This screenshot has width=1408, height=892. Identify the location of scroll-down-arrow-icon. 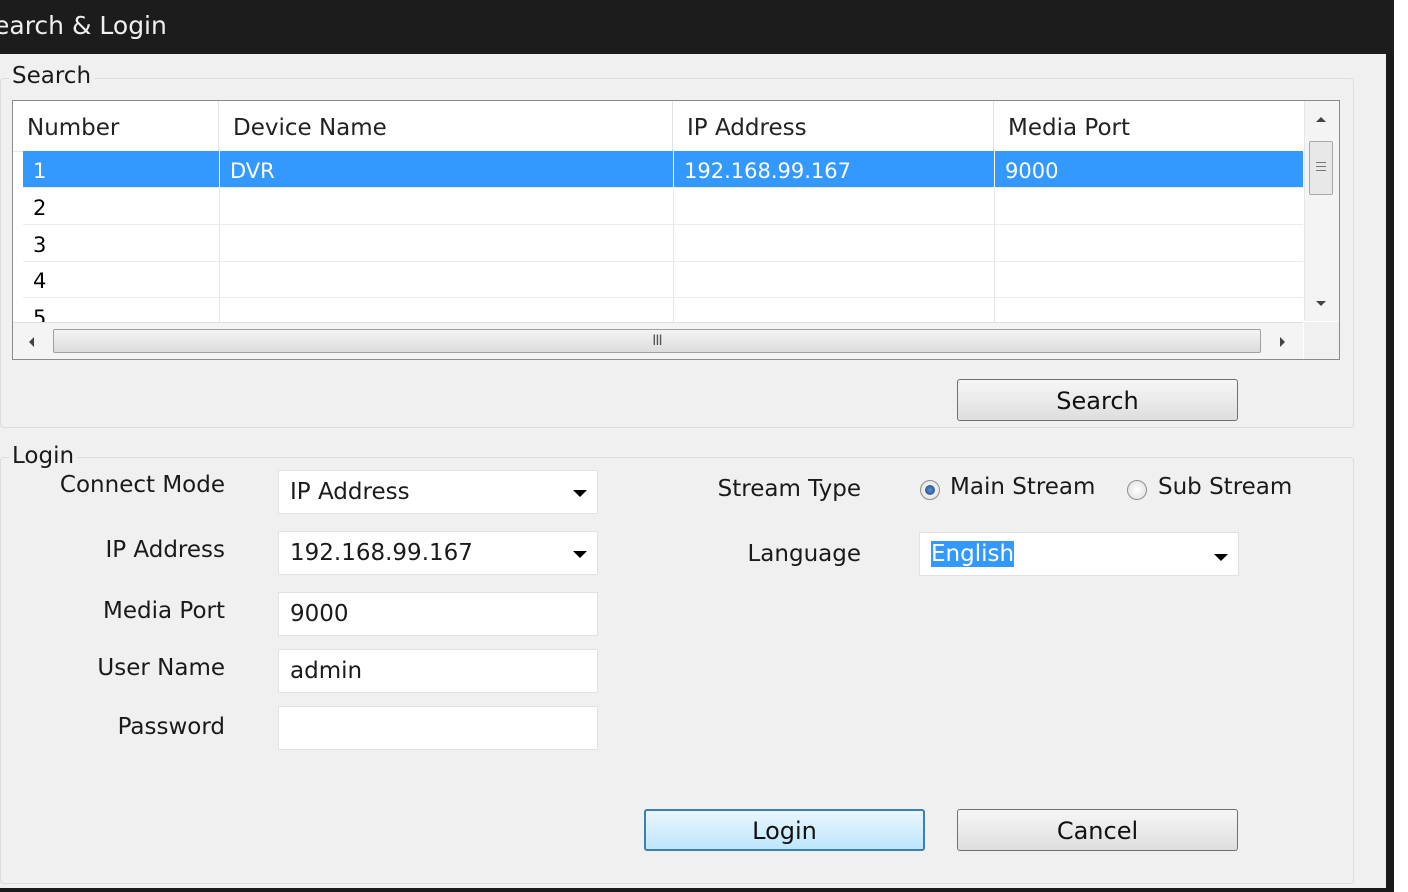
(1321, 303).